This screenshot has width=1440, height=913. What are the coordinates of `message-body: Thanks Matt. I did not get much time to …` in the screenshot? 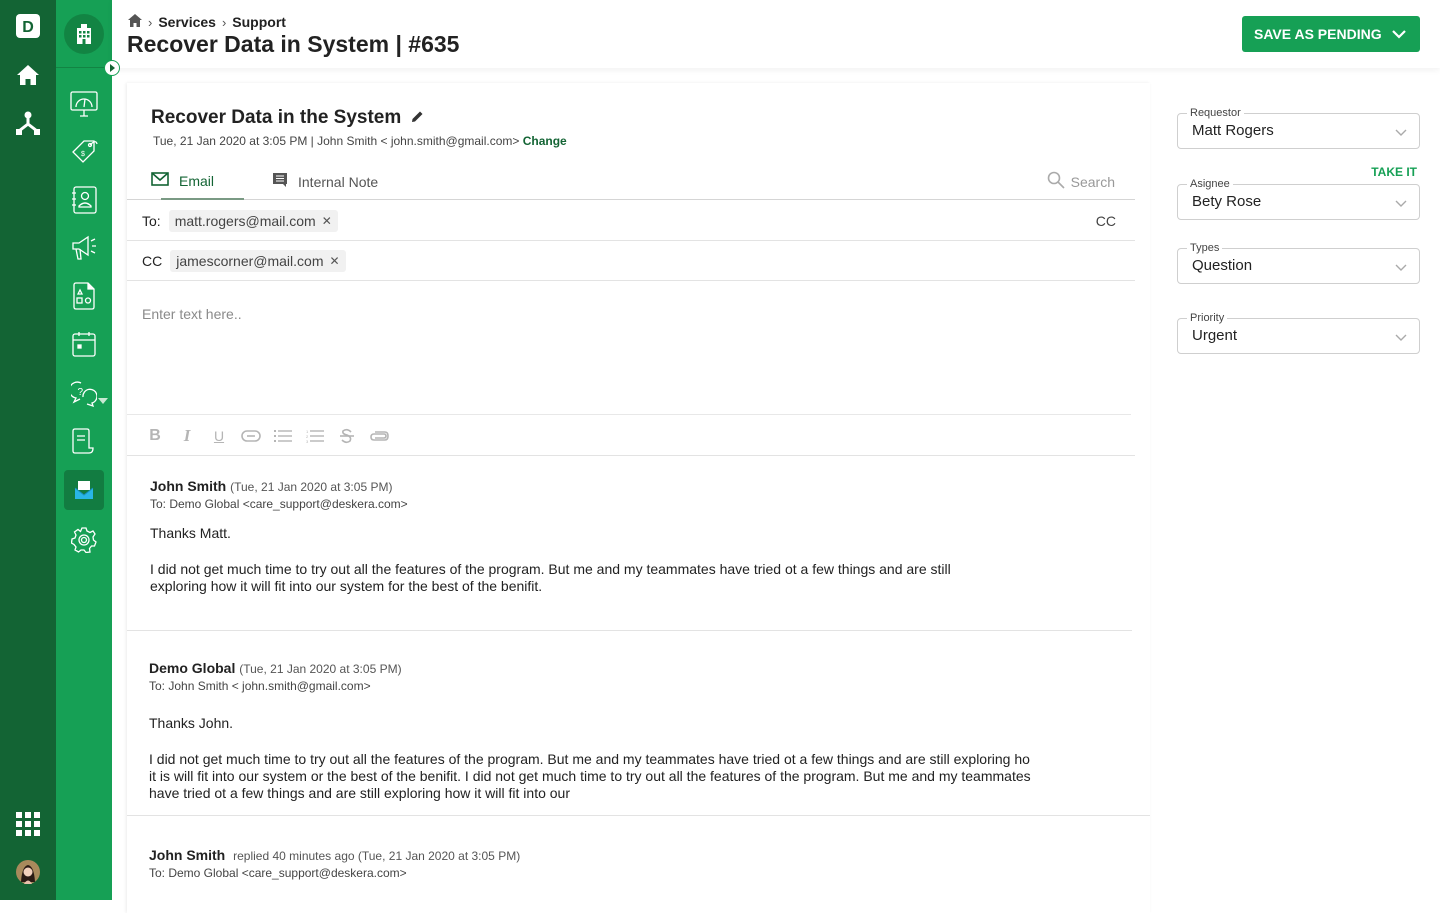 It's located at (641, 560).